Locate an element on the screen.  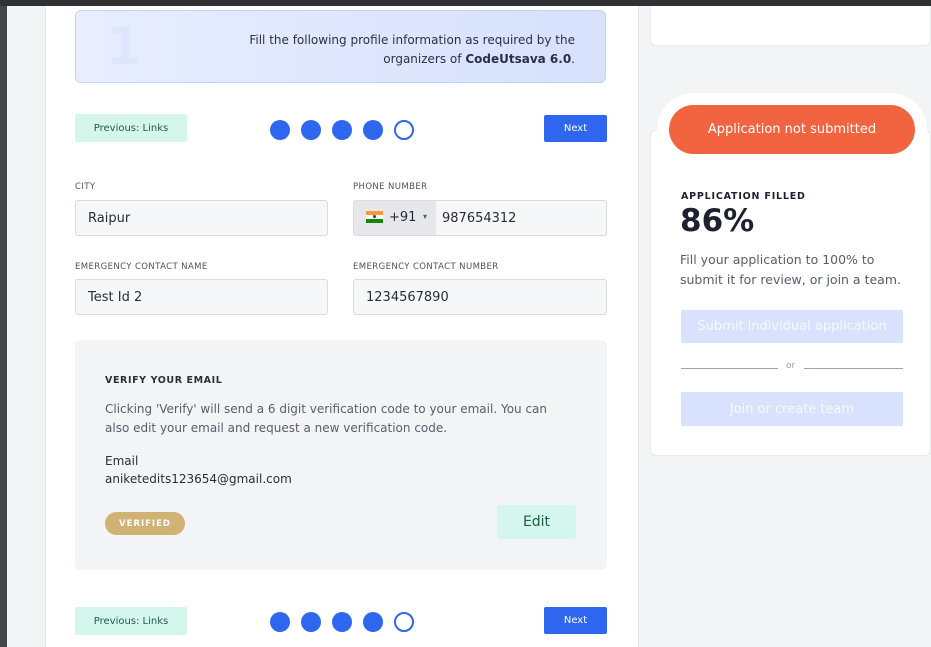
banner-text-end: . is located at coordinates (573, 59).